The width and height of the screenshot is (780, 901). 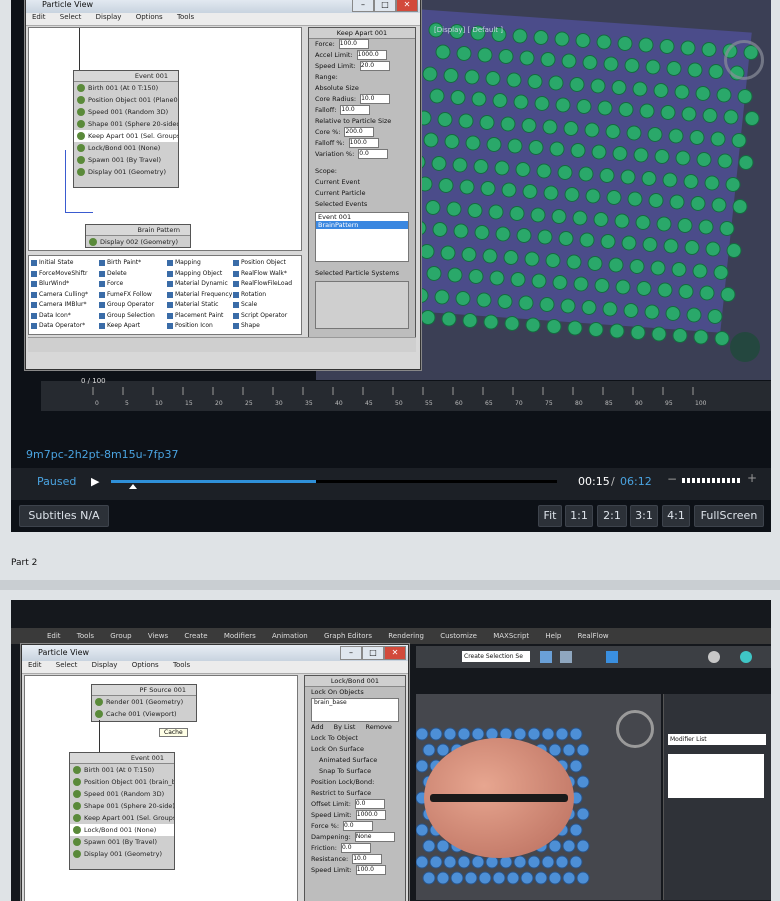 I want to click on volume-up-icon: +, so click(x=752, y=478).